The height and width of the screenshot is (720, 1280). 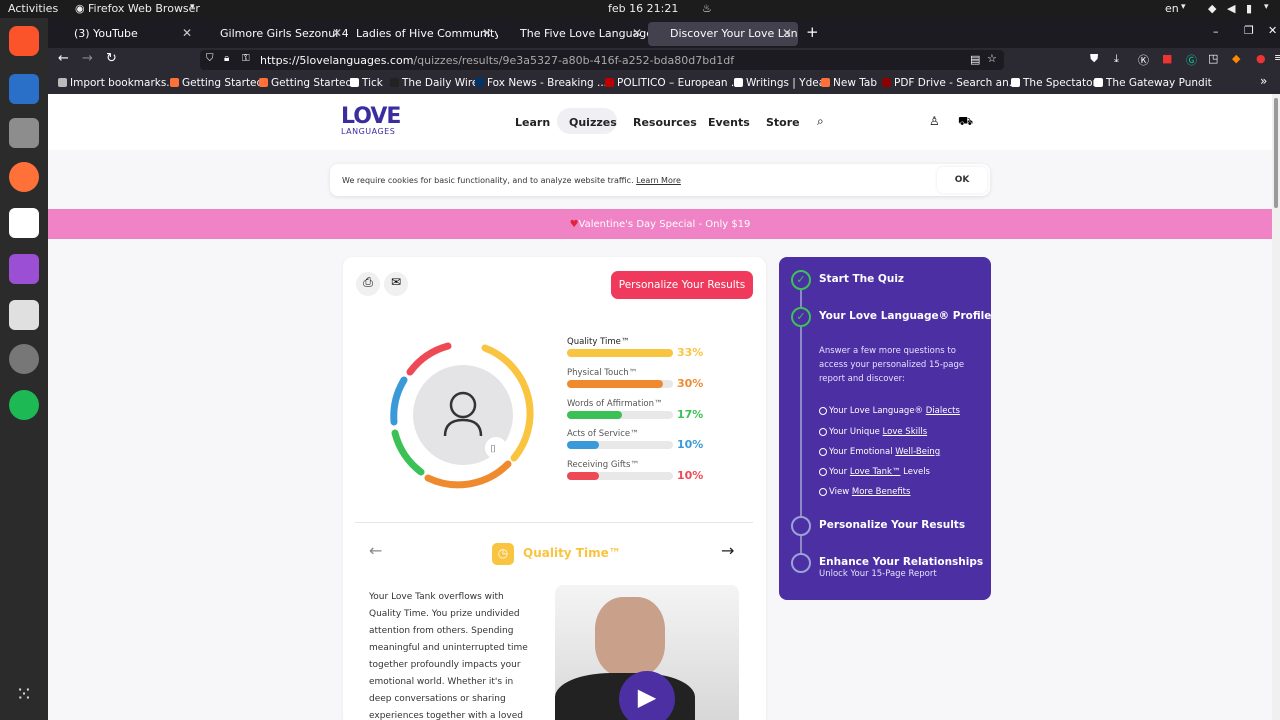 I want to click on camera-glyph: ⌷, so click(x=493, y=449).